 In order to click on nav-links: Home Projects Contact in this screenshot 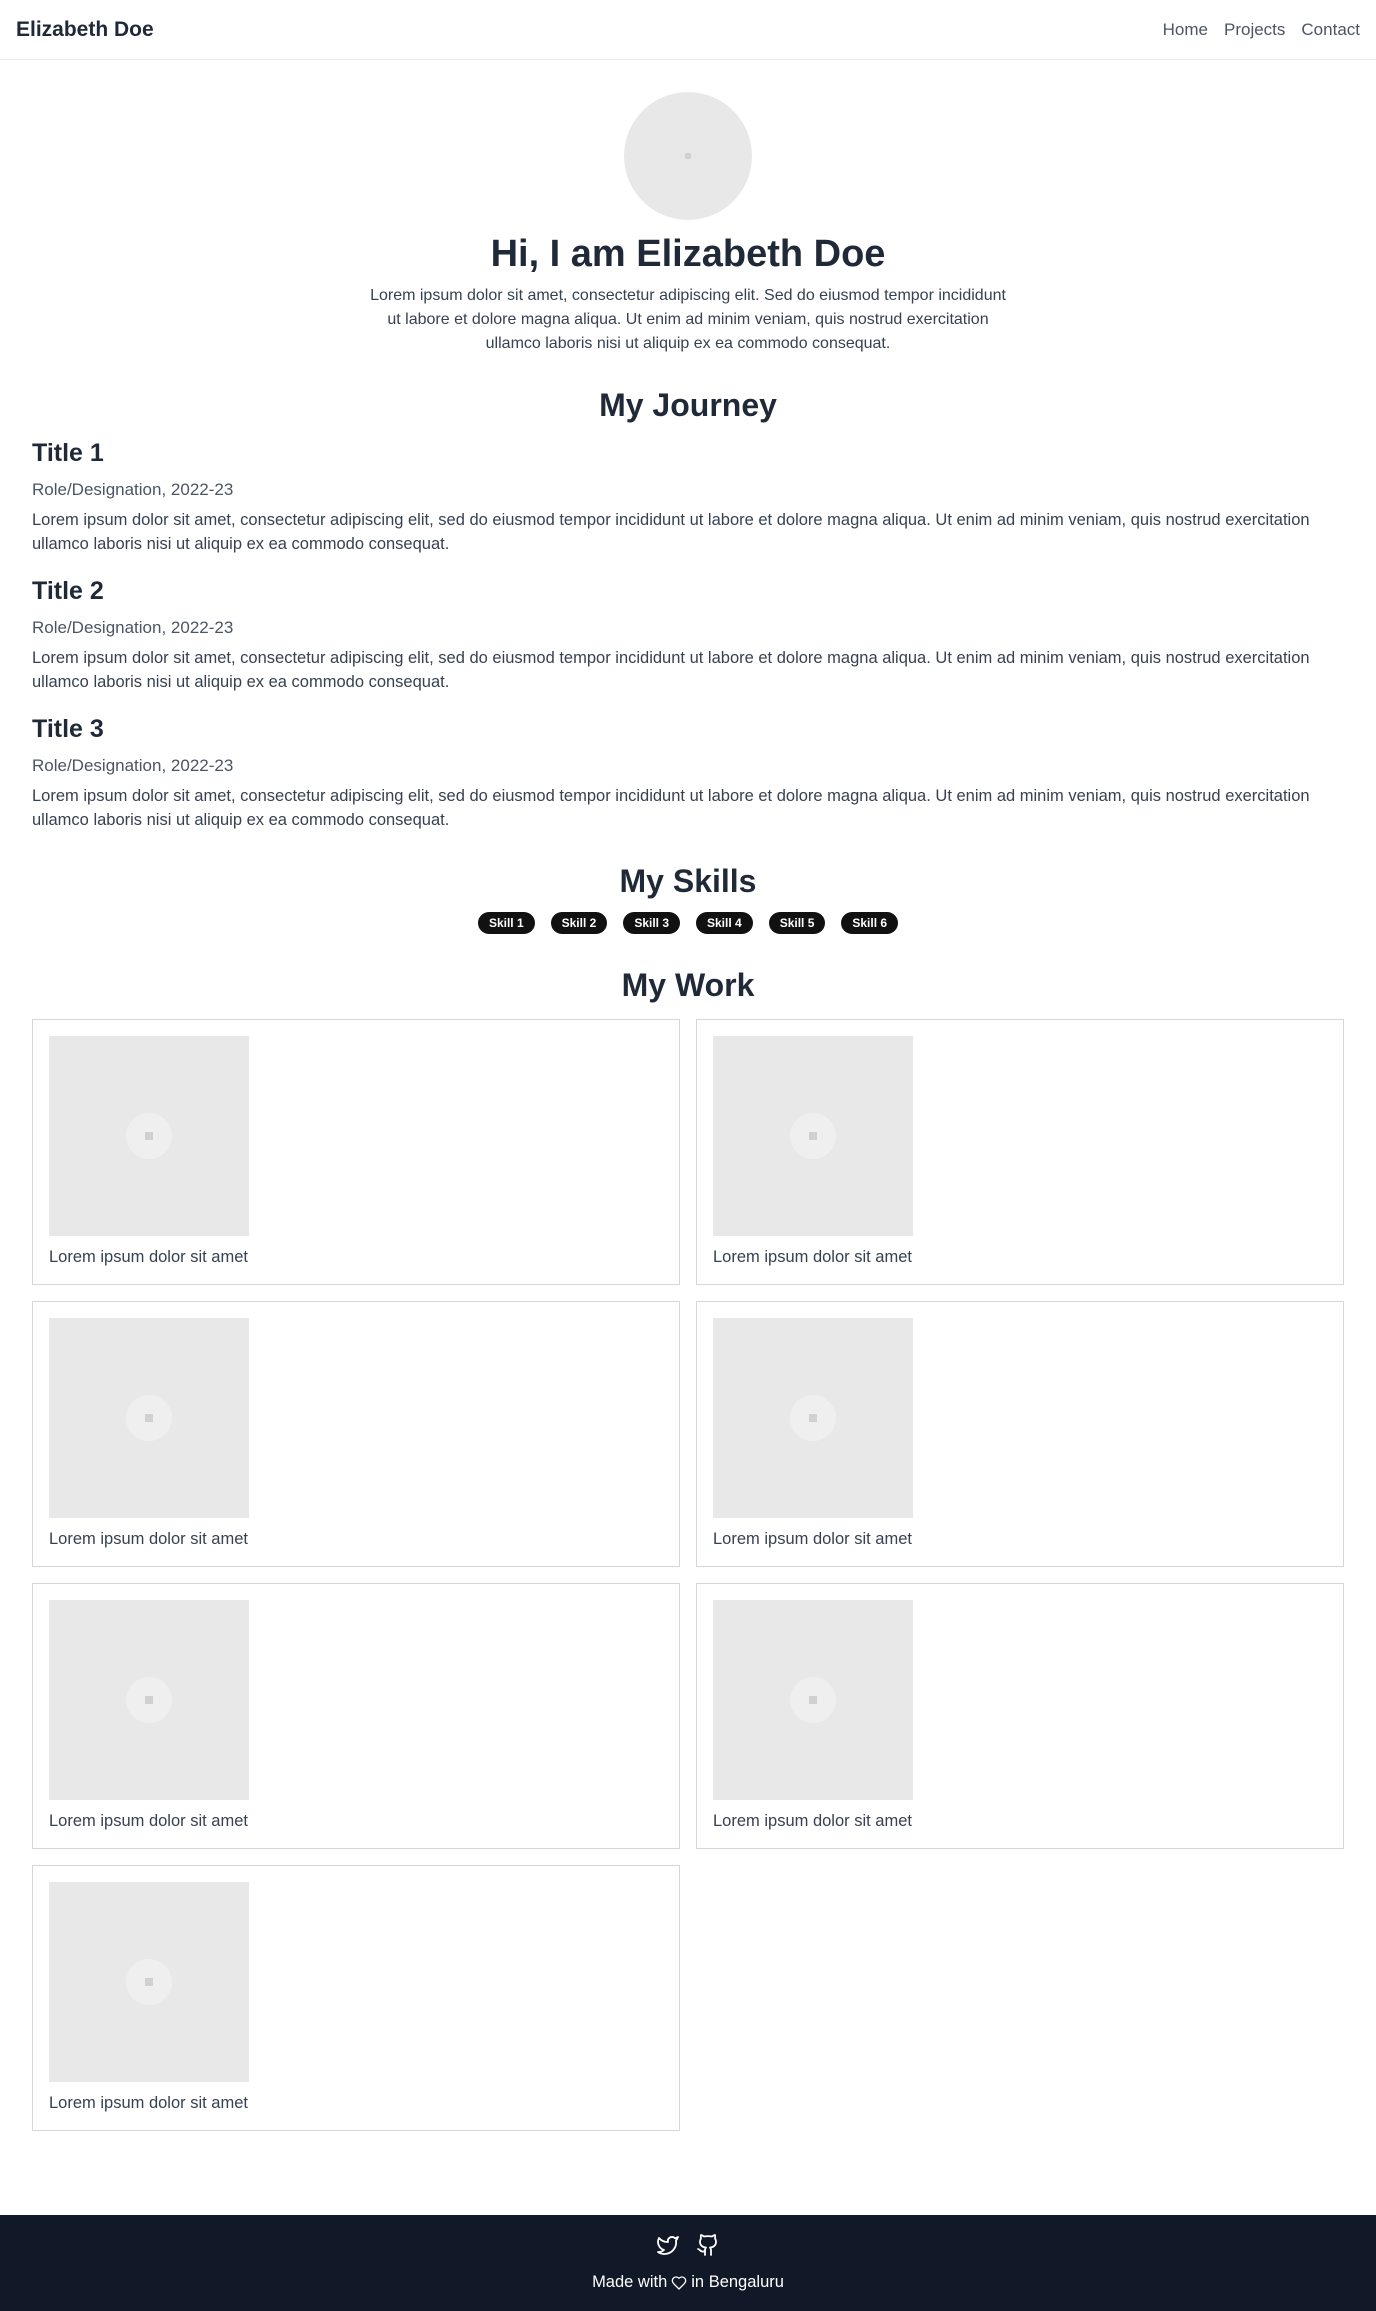, I will do `click(1261, 30)`.